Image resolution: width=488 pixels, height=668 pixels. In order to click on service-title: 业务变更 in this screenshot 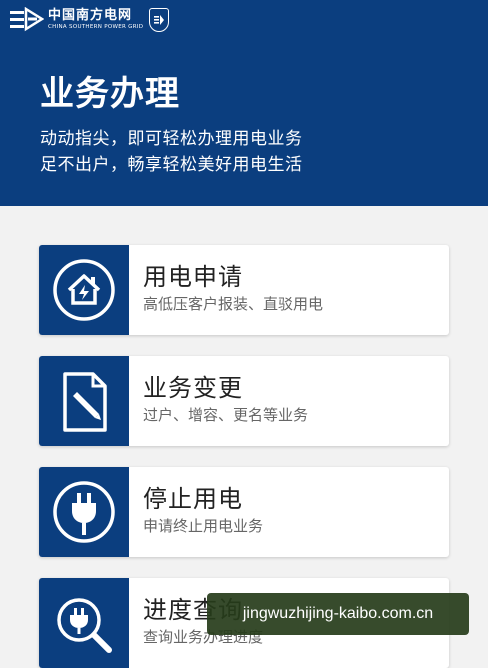, I will do `click(193, 388)`.